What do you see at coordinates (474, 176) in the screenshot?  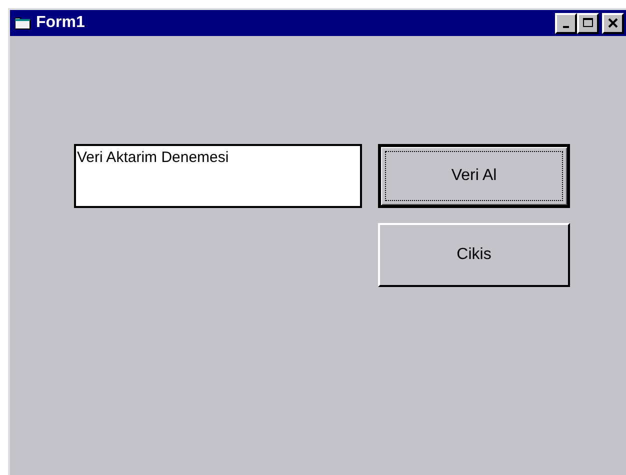 I see `push-button: Veri Al` at bounding box center [474, 176].